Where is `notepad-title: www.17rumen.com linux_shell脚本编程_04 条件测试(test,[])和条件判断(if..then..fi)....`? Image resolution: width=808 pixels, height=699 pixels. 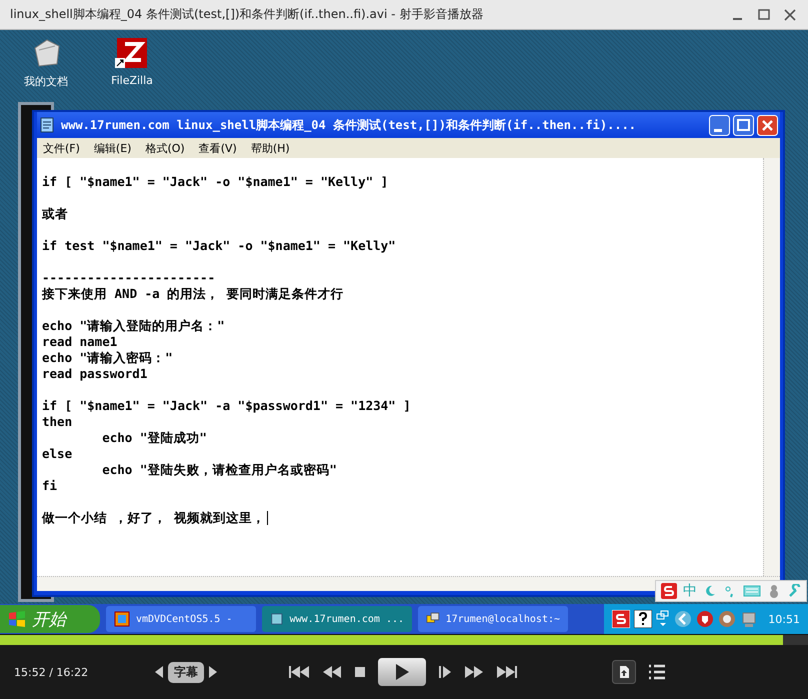
notepad-title: www.17rumen.com linux_shell脚本编程_04 条件测试(test,[])和条件判断(if..then..fi).... is located at coordinates (349, 125).